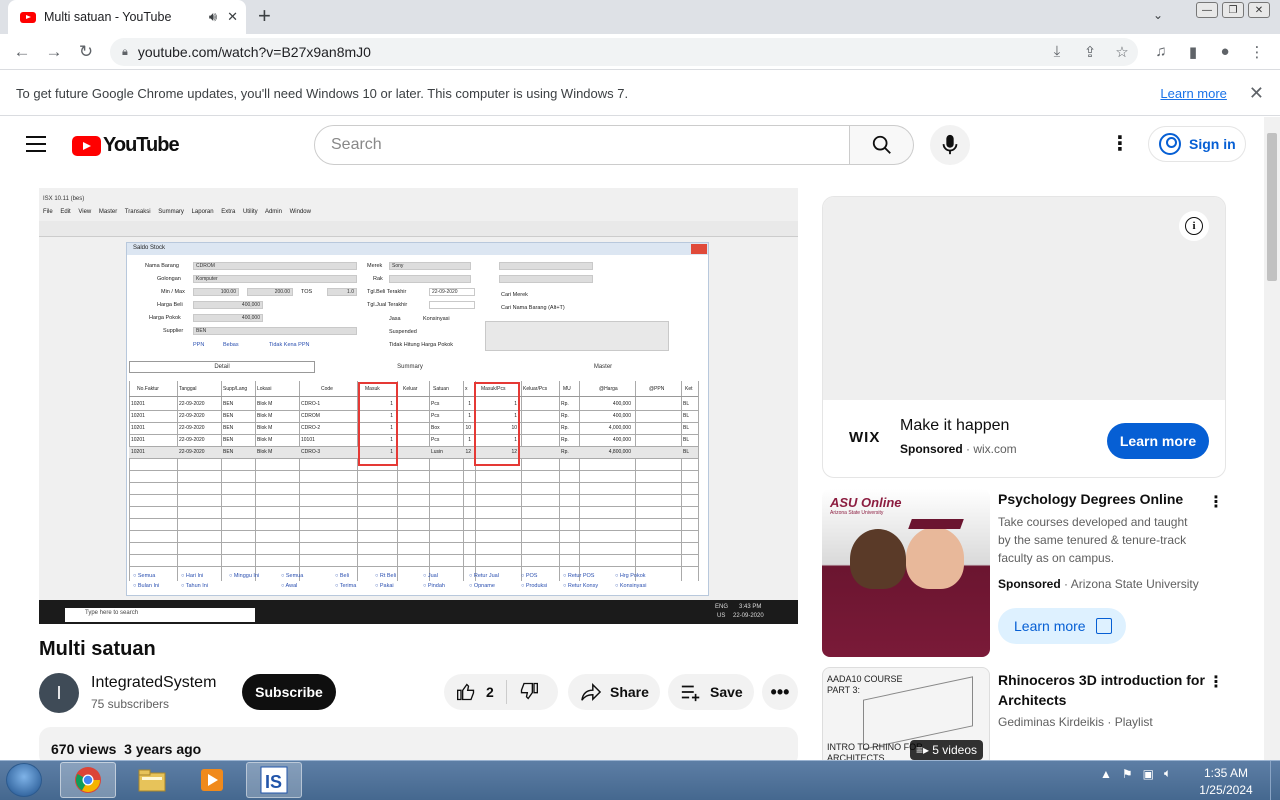 The image size is (1280, 800). Describe the element at coordinates (1106, 774) in the screenshot. I see `tray-expand-icon: ▲` at that location.